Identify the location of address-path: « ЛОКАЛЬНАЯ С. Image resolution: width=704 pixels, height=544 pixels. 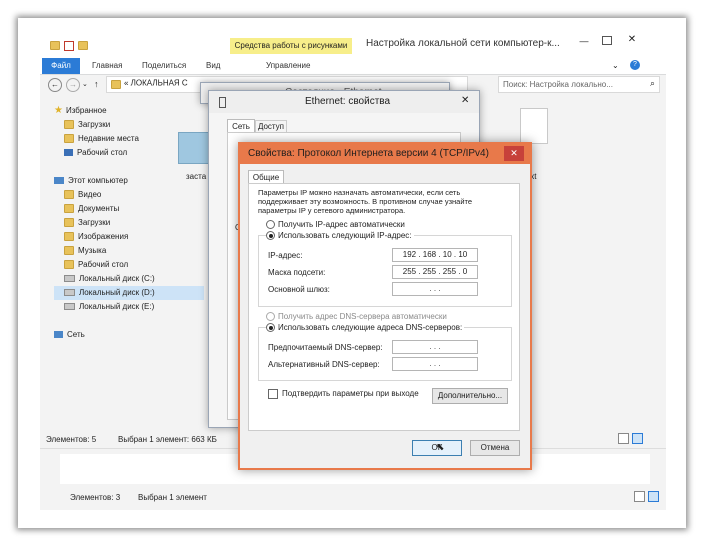
(156, 83).